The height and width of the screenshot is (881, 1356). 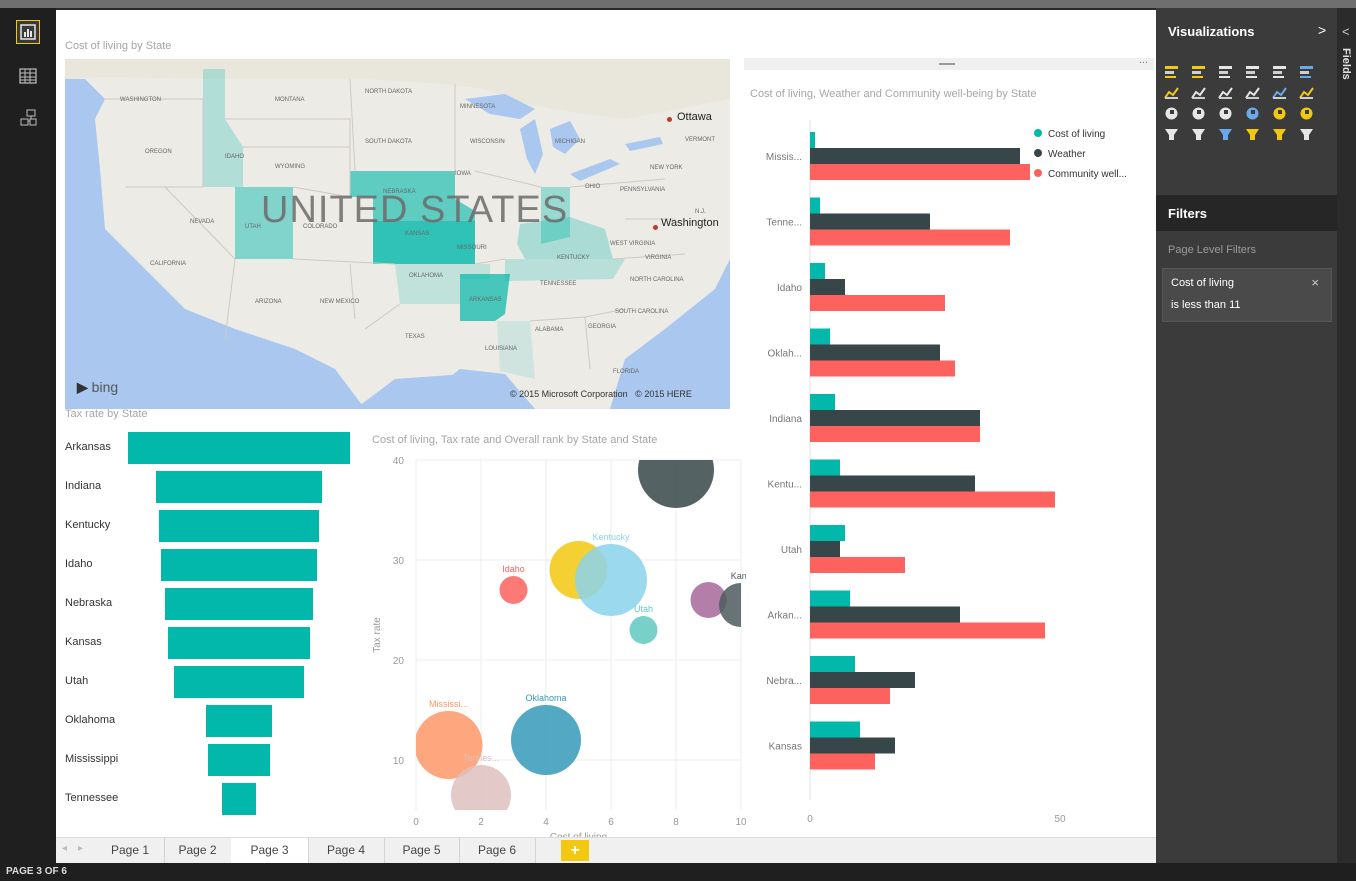 What do you see at coordinates (1198, 71) in the screenshot?
I see `stacked-column-chart-icon` at bounding box center [1198, 71].